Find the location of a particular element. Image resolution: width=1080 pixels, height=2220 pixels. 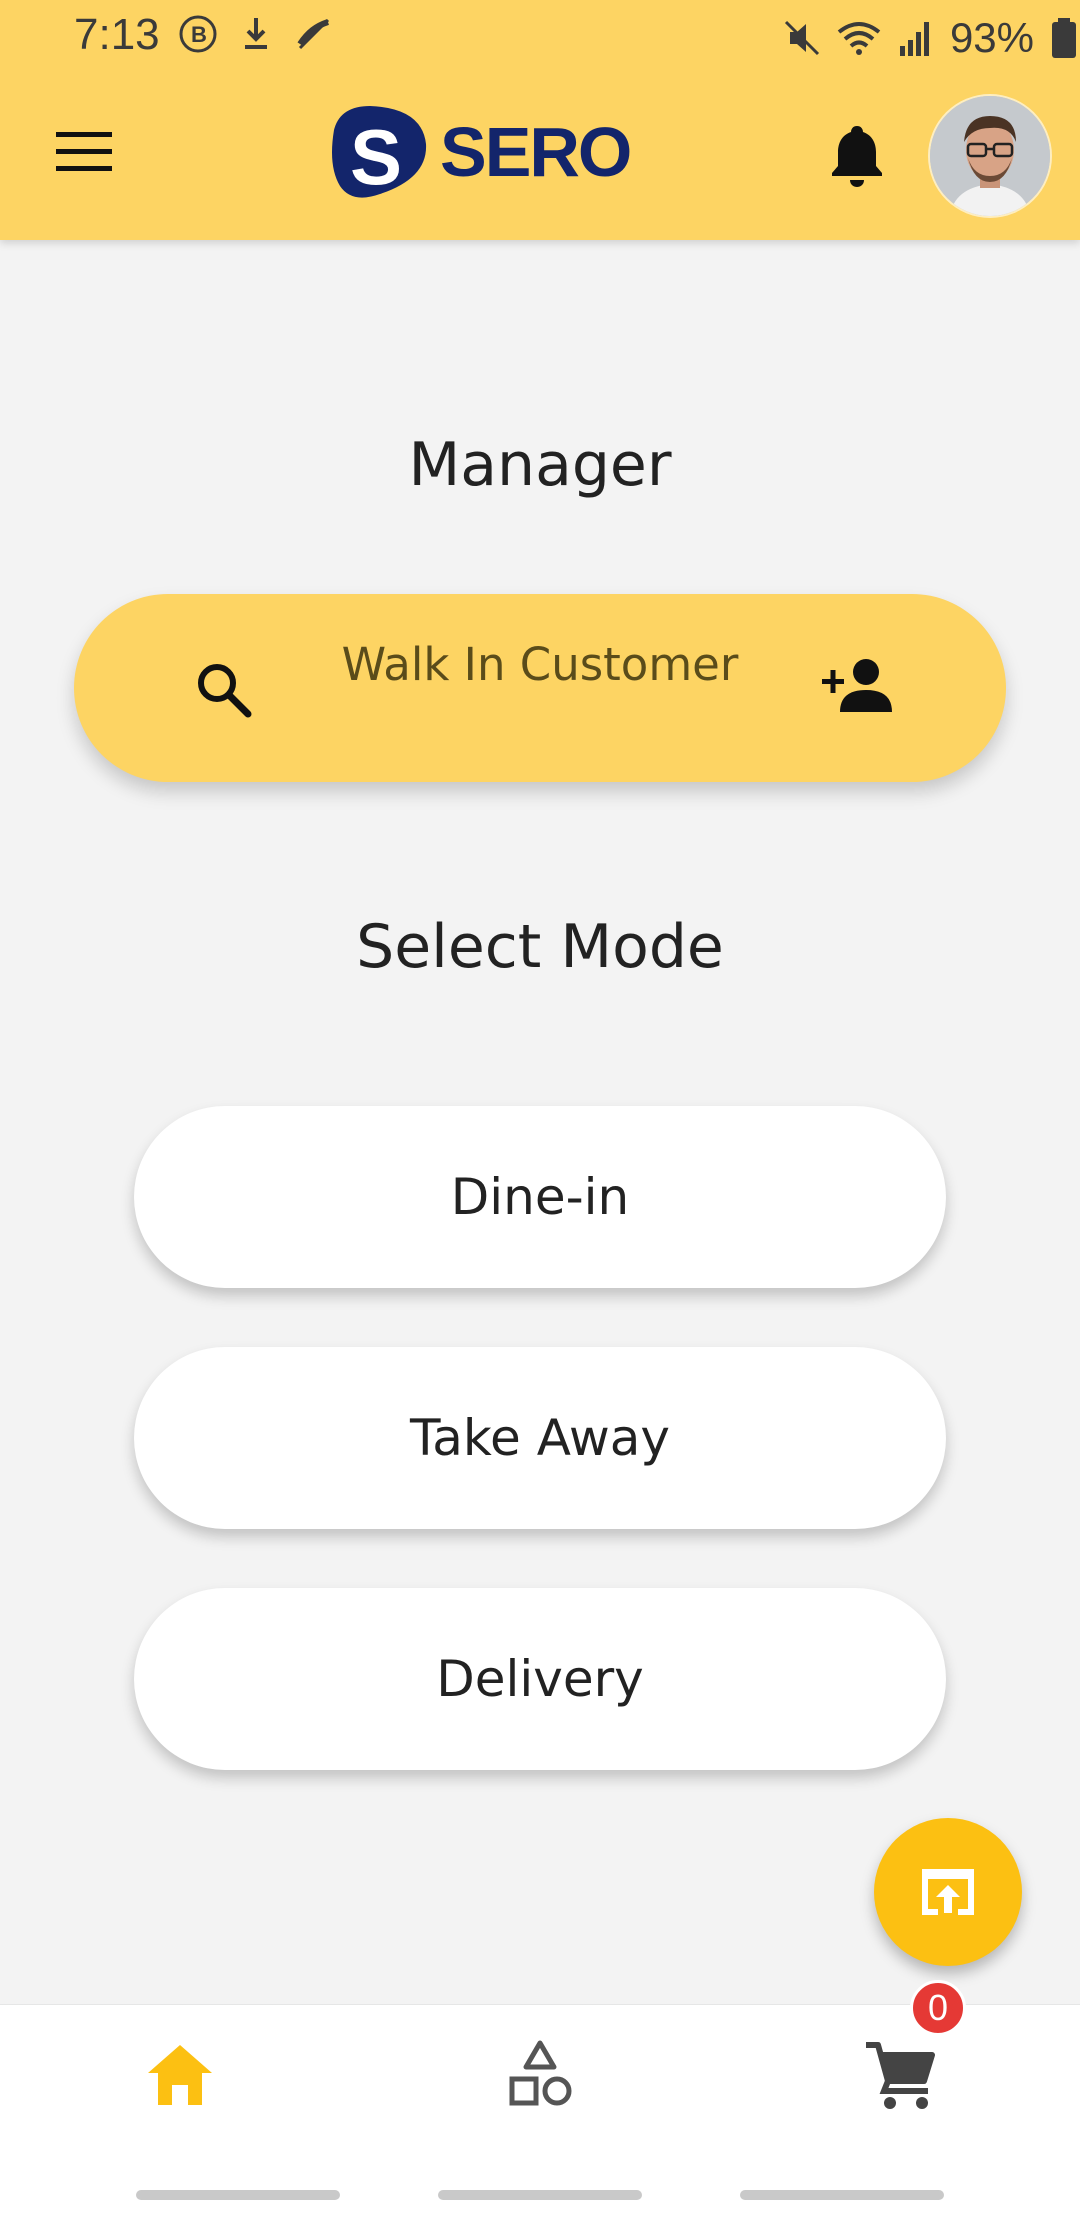

dine-in-button: Dine-in is located at coordinates (540, 1197).